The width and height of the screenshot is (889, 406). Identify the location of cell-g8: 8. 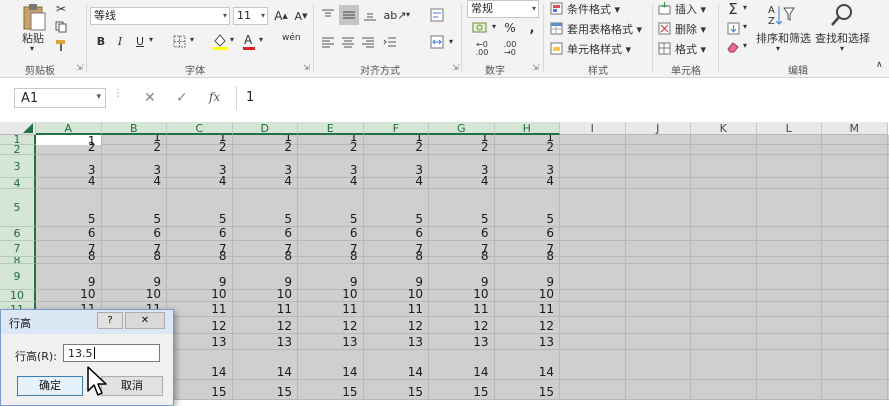
(459, 256).